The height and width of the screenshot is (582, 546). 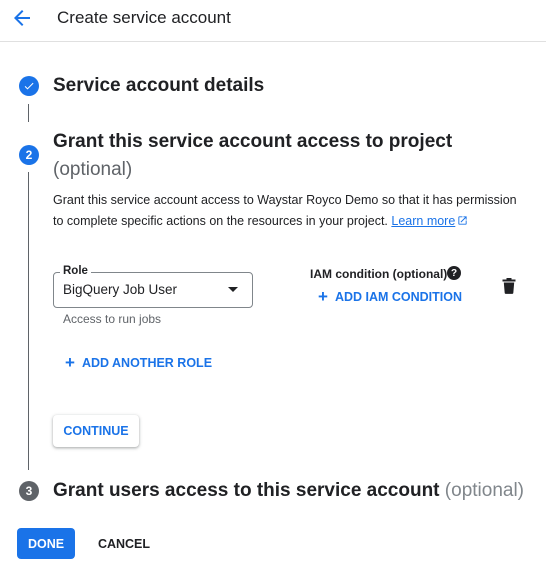 What do you see at coordinates (120, 289) in the screenshot?
I see `role-select-value: BigQuery Job User` at bounding box center [120, 289].